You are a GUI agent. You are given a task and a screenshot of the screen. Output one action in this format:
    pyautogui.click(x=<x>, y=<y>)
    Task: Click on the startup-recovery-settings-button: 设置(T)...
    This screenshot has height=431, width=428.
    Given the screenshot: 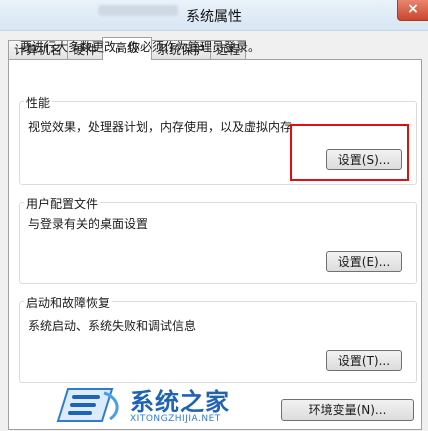 What is the action you would take?
    pyautogui.click(x=364, y=360)
    